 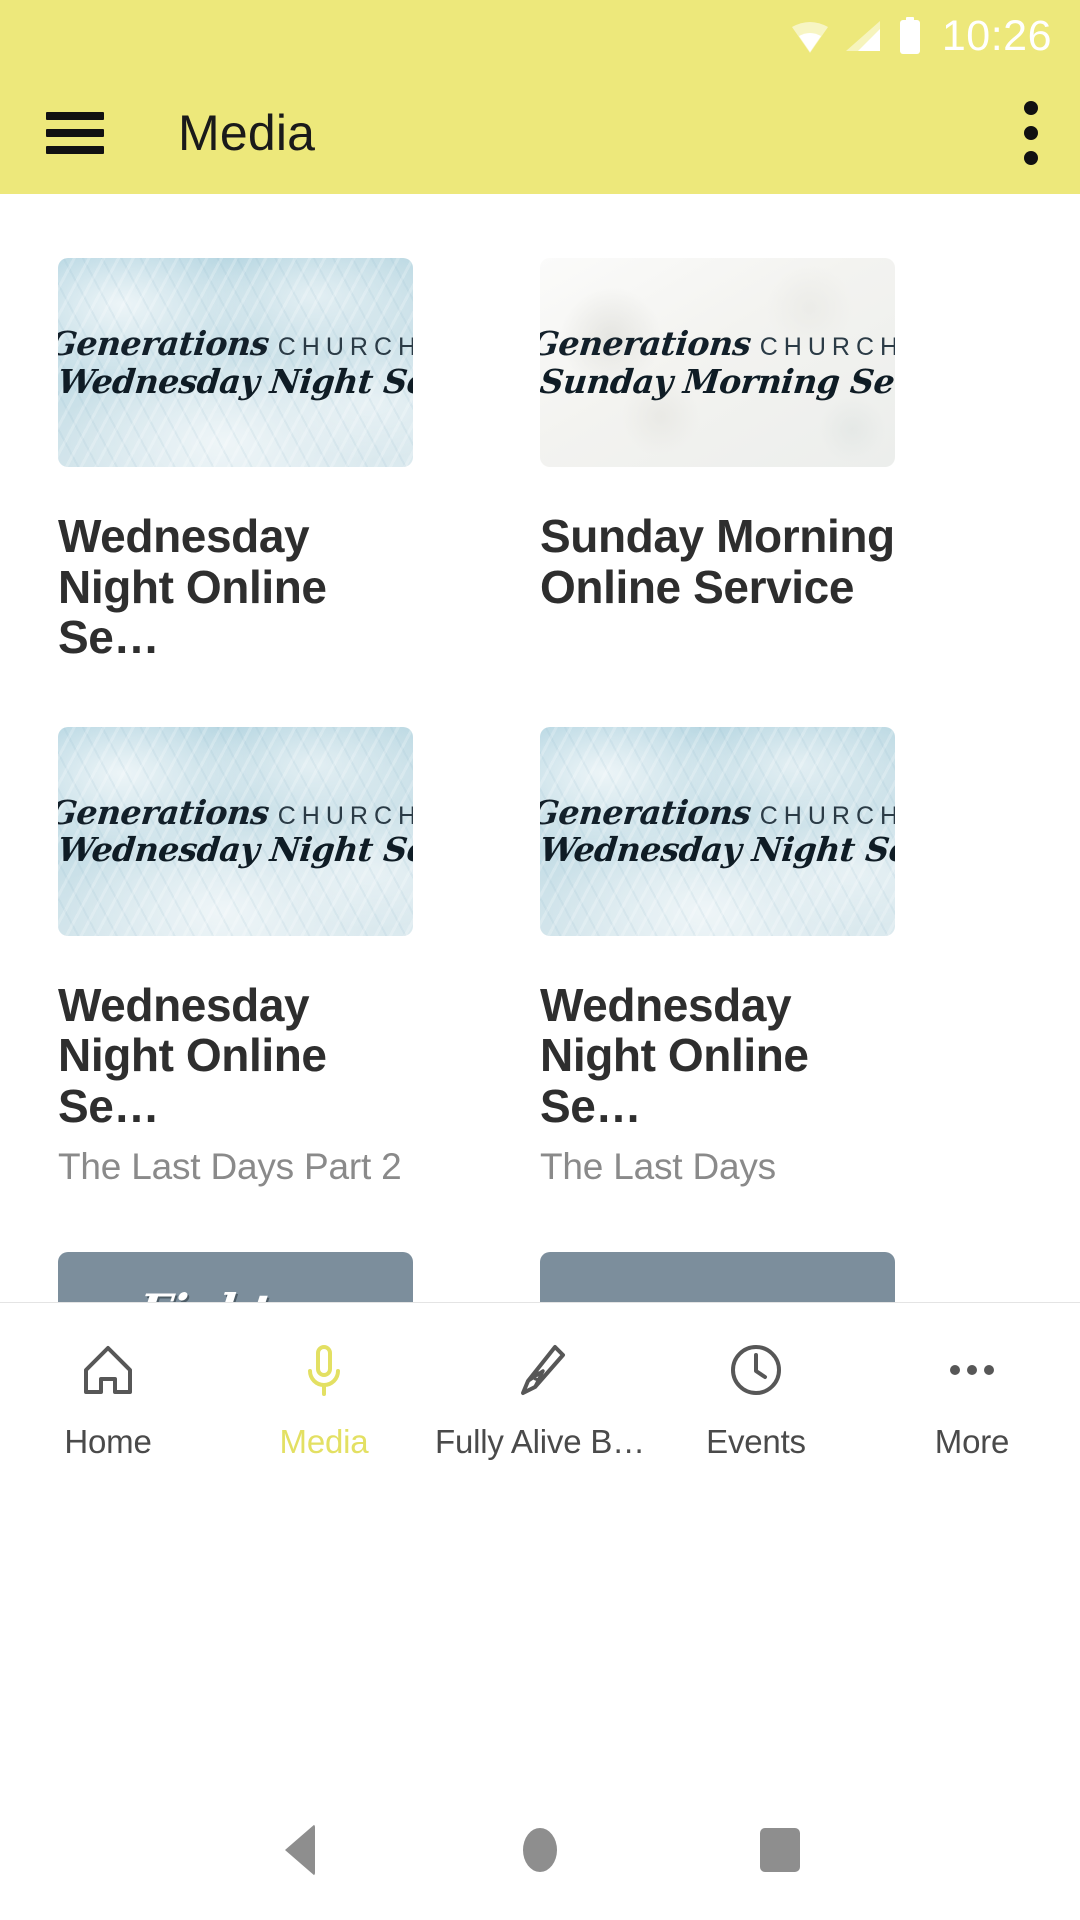 What do you see at coordinates (717, 561) in the screenshot?
I see `media-card-title: Sunday Morning Online Service` at bounding box center [717, 561].